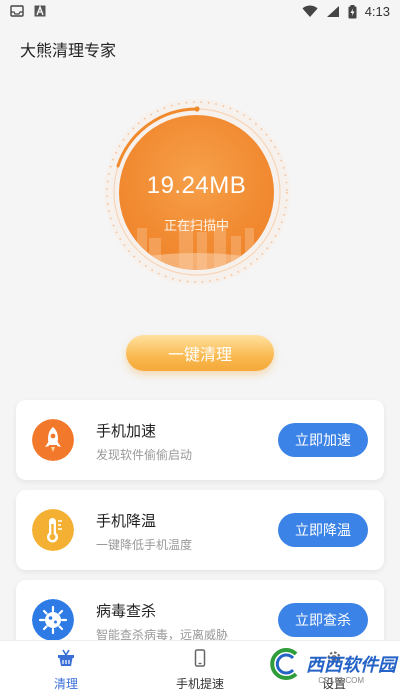  Describe the element at coordinates (200, 13) in the screenshot. I see `status-bar: 4:13` at that location.